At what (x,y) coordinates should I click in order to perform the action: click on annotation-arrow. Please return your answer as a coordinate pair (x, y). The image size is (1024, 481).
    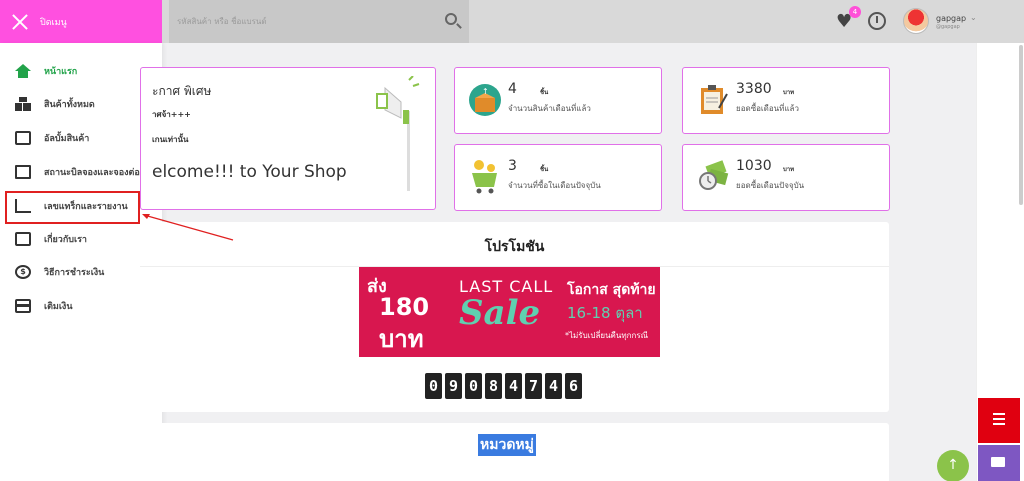
    Looking at the image, I should click on (188, 227).